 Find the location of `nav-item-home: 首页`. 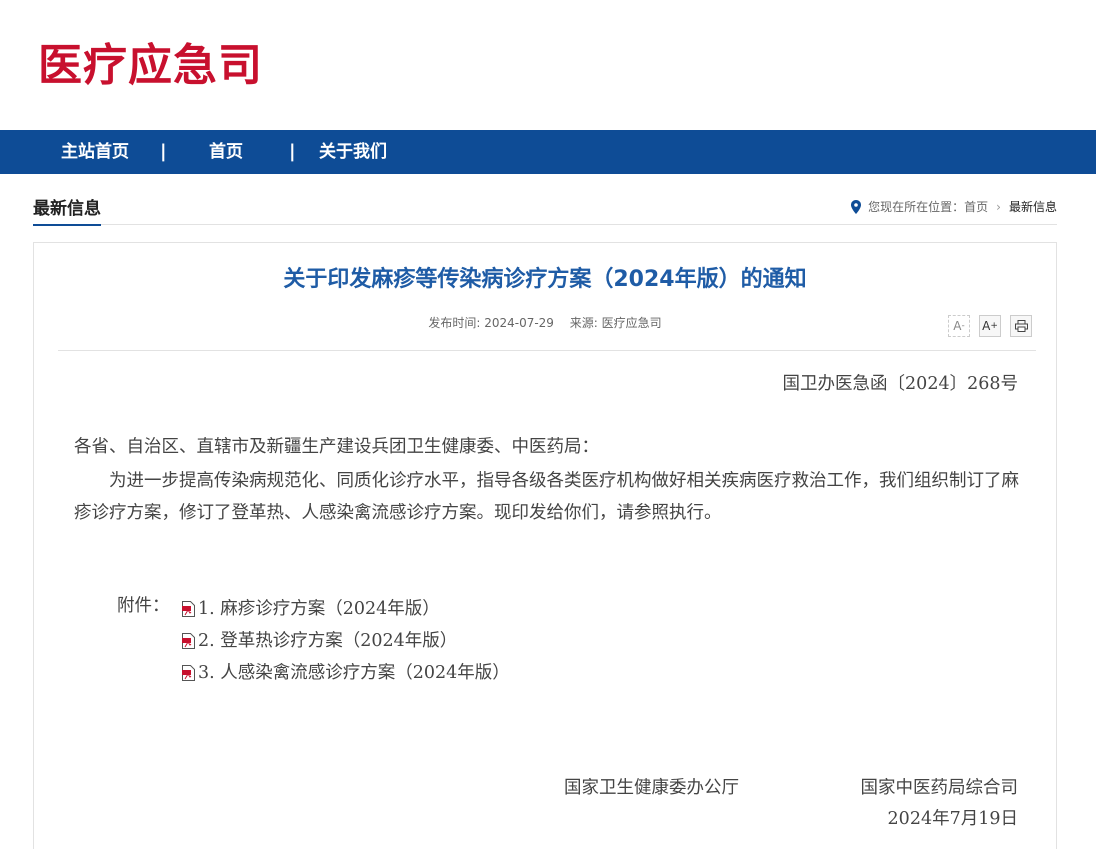

nav-item-home: 首页 is located at coordinates (226, 152).